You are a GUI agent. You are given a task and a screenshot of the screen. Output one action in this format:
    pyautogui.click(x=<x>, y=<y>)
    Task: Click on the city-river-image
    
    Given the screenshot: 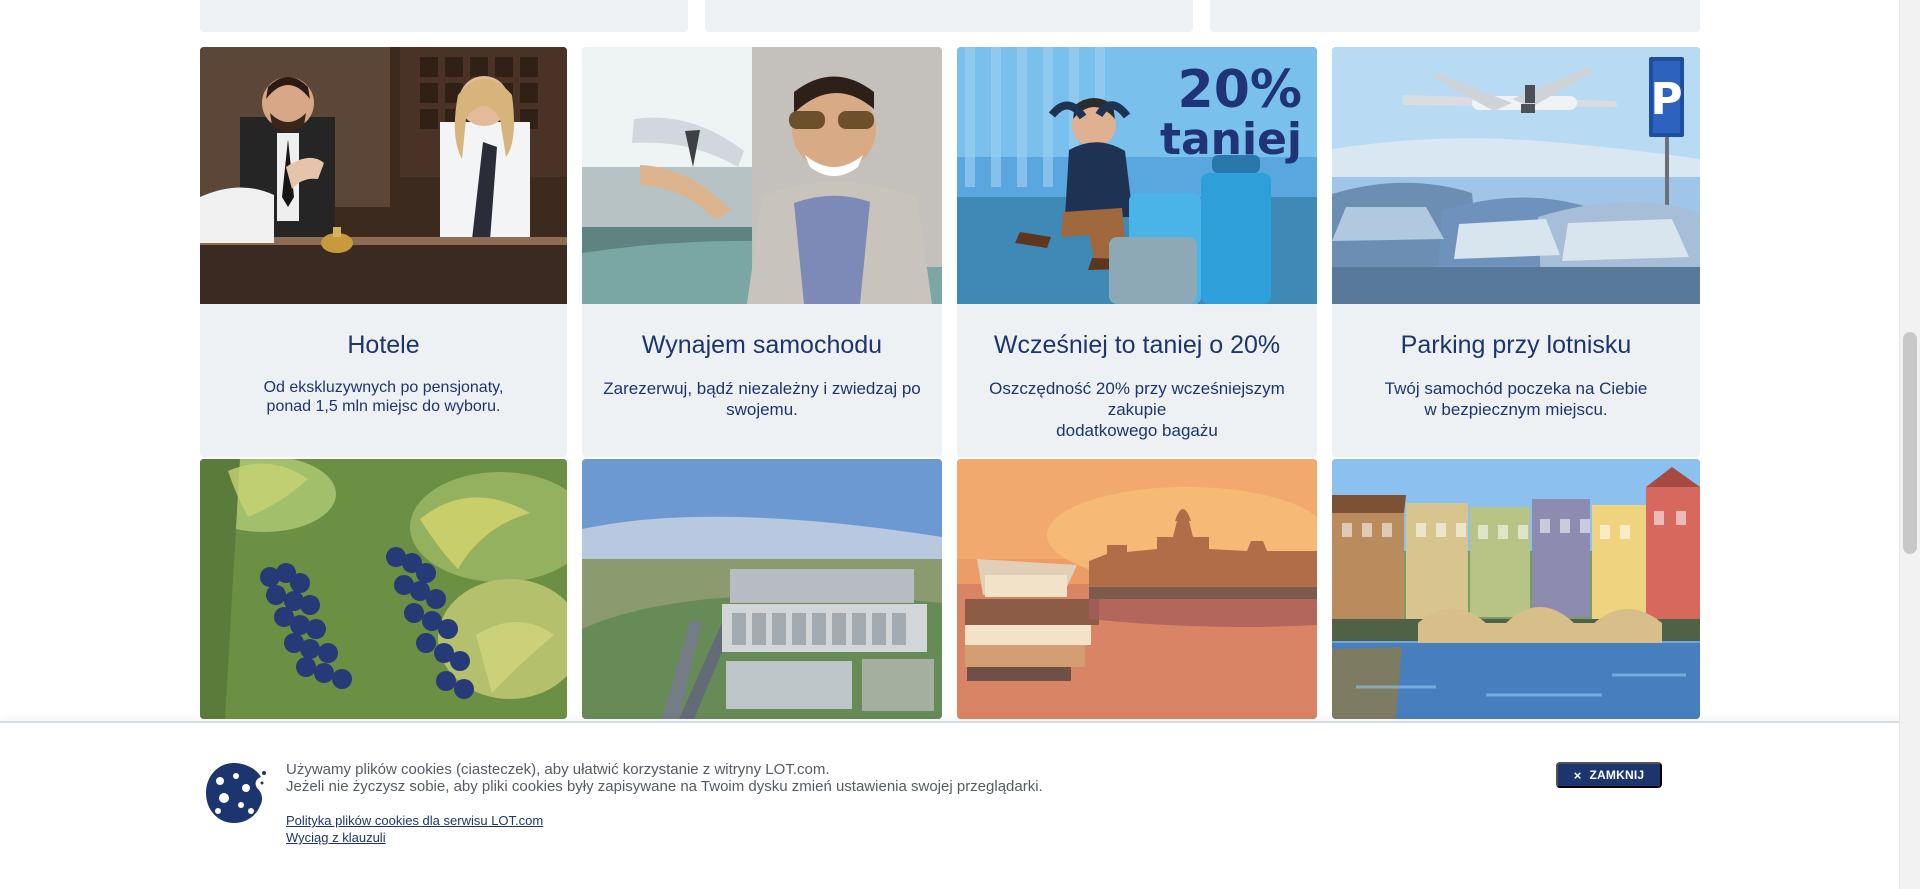 What is the action you would take?
    pyautogui.click(x=1516, y=589)
    